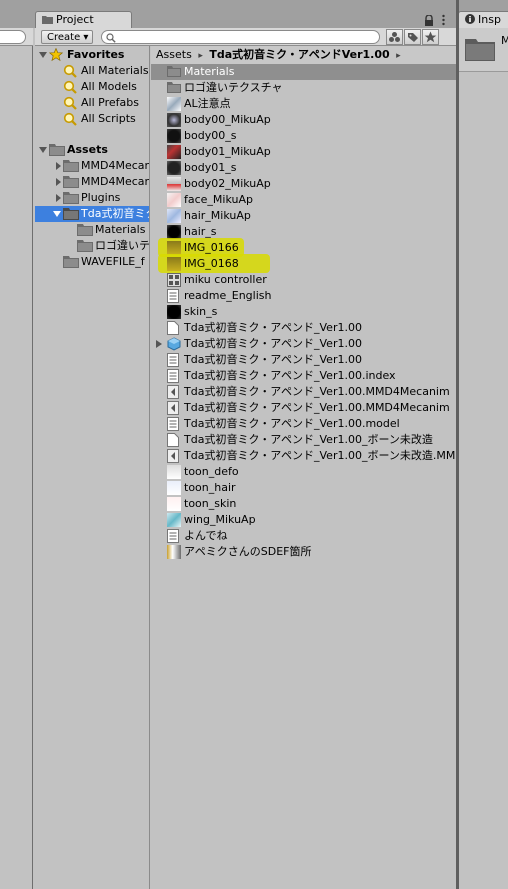 The height and width of the screenshot is (889, 508). Describe the element at coordinates (394, 37) in the screenshot. I see `search-by-type-button` at that location.